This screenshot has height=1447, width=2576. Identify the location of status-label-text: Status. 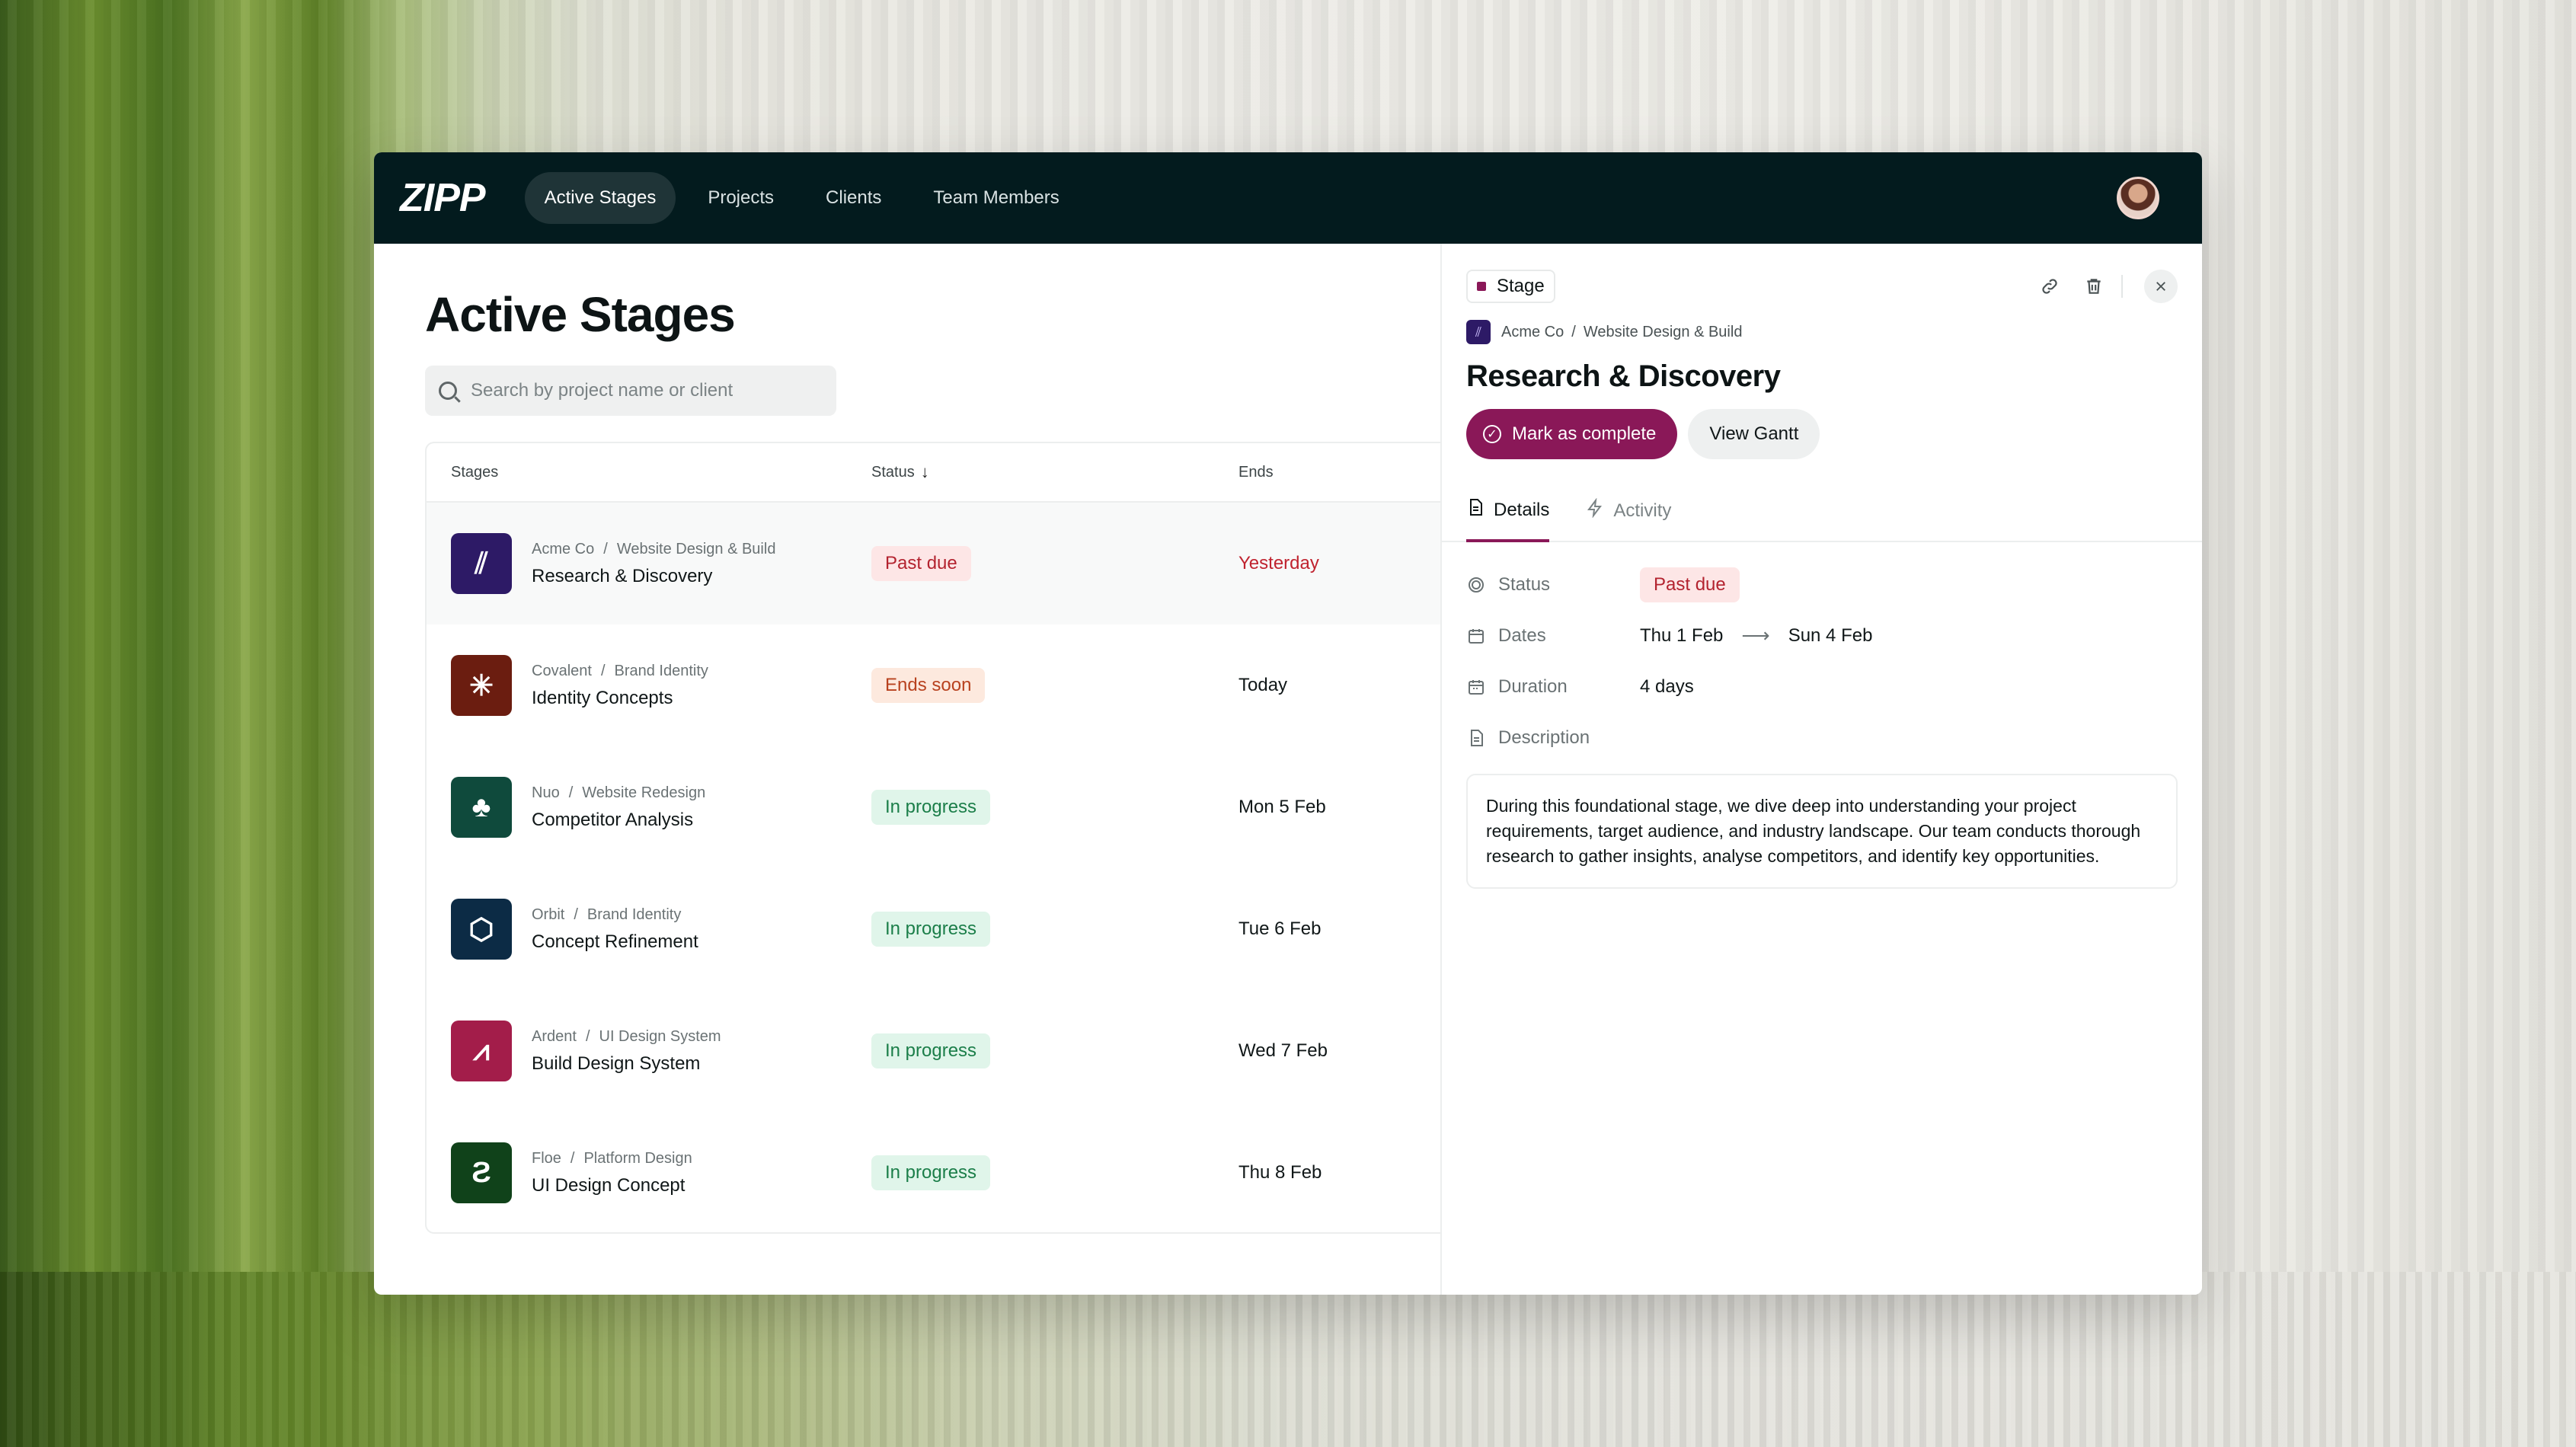
(1525, 584).